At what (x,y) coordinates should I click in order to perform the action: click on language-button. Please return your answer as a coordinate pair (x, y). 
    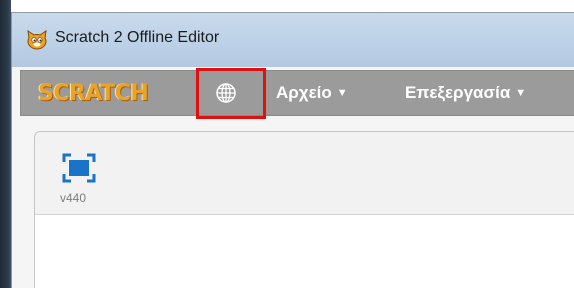
    Looking at the image, I should click on (226, 93).